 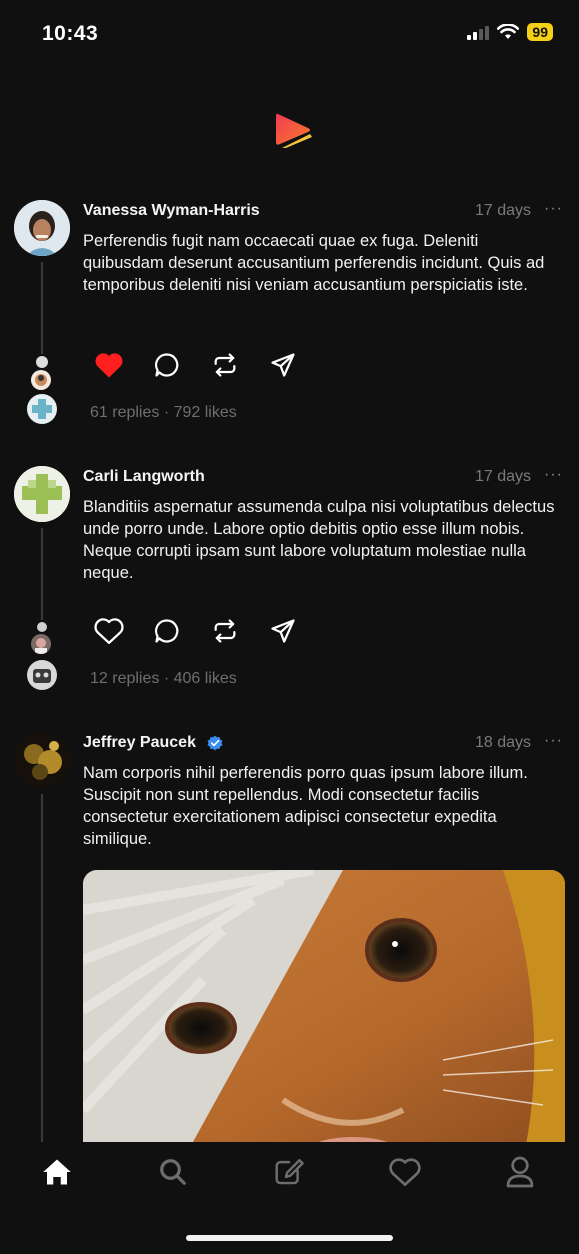 I want to click on author-name: Vanessa Wyman-Harris, so click(x=171, y=211).